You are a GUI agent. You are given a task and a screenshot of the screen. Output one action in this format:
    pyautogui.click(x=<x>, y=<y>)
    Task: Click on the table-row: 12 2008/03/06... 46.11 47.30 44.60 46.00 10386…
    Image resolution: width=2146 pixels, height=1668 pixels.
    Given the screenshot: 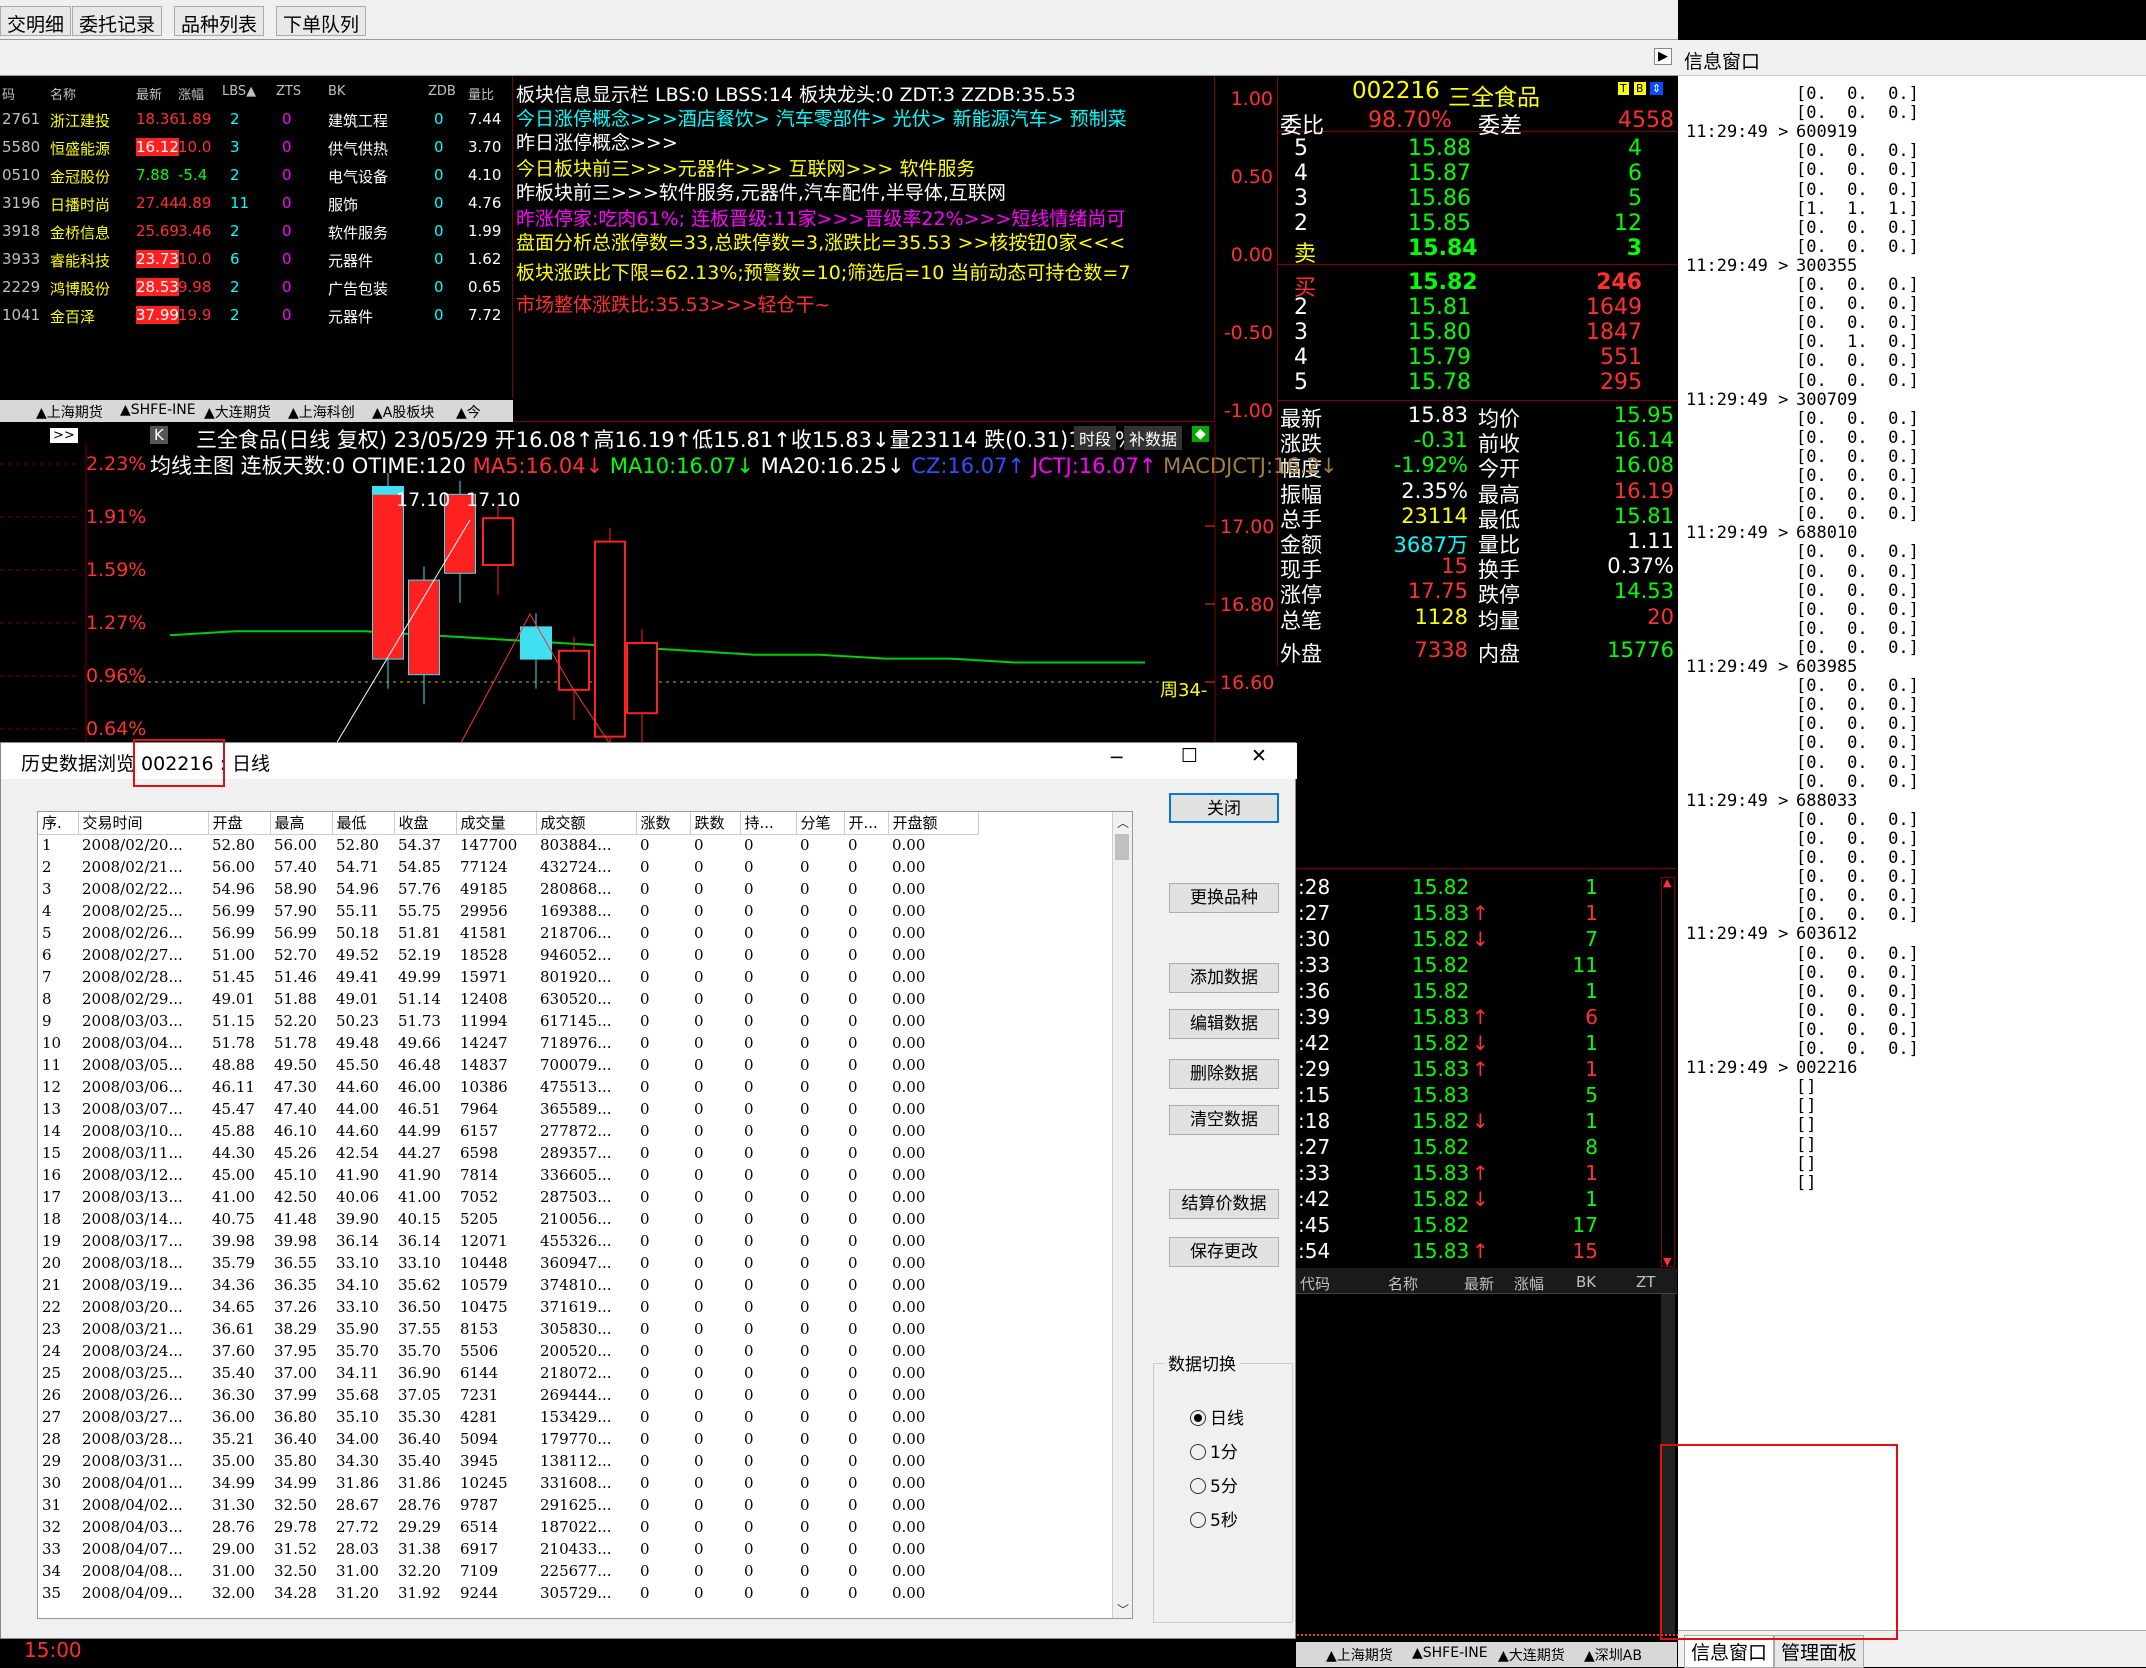 What is the action you would take?
    pyautogui.click(x=508, y=1087)
    